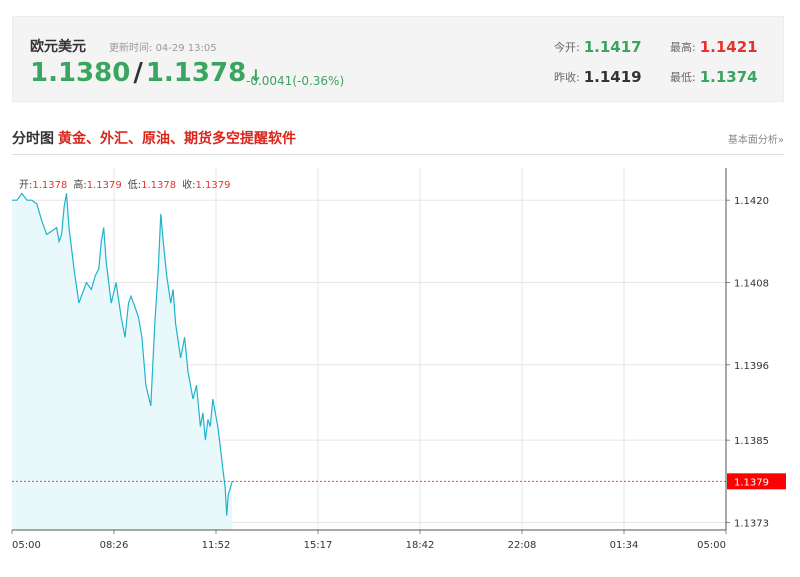 The height and width of the screenshot is (577, 800). What do you see at coordinates (131, 48) in the screenshot?
I see `update-time-label: 更新时间:` at bounding box center [131, 48].